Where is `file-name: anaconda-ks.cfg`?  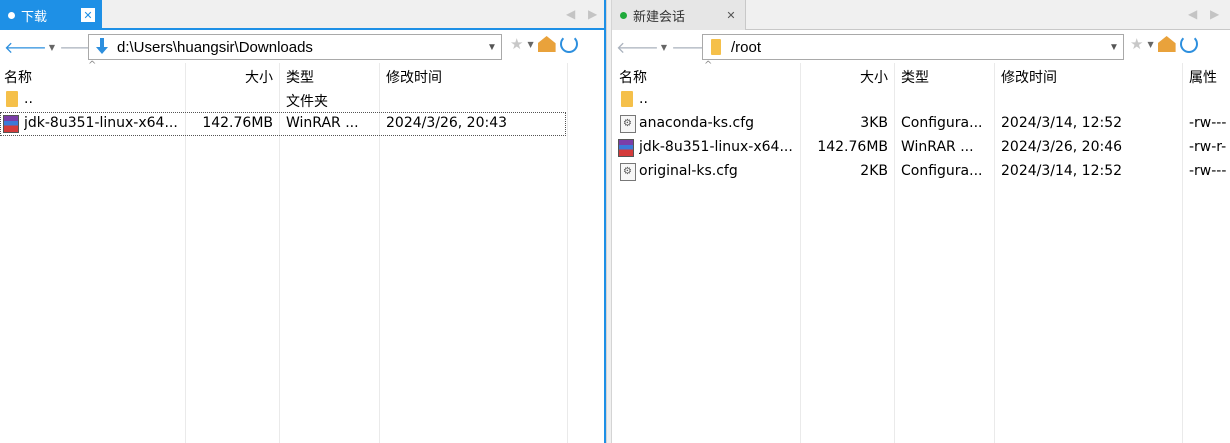 file-name: anaconda-ks.cfg is located at coordinates (697, 123).